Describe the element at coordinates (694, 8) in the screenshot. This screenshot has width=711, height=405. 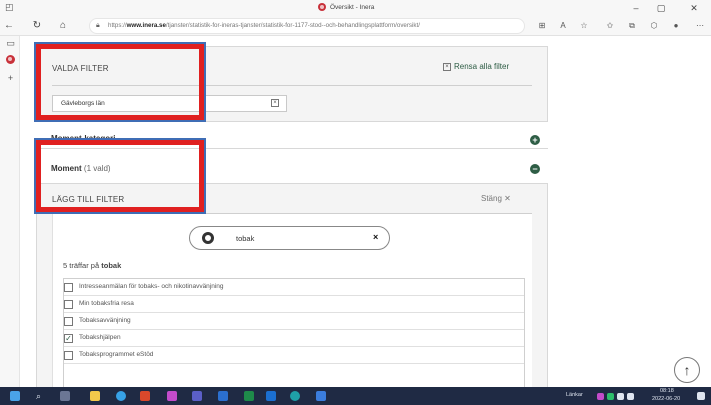
I see `close-window-button: ✕` at that location.